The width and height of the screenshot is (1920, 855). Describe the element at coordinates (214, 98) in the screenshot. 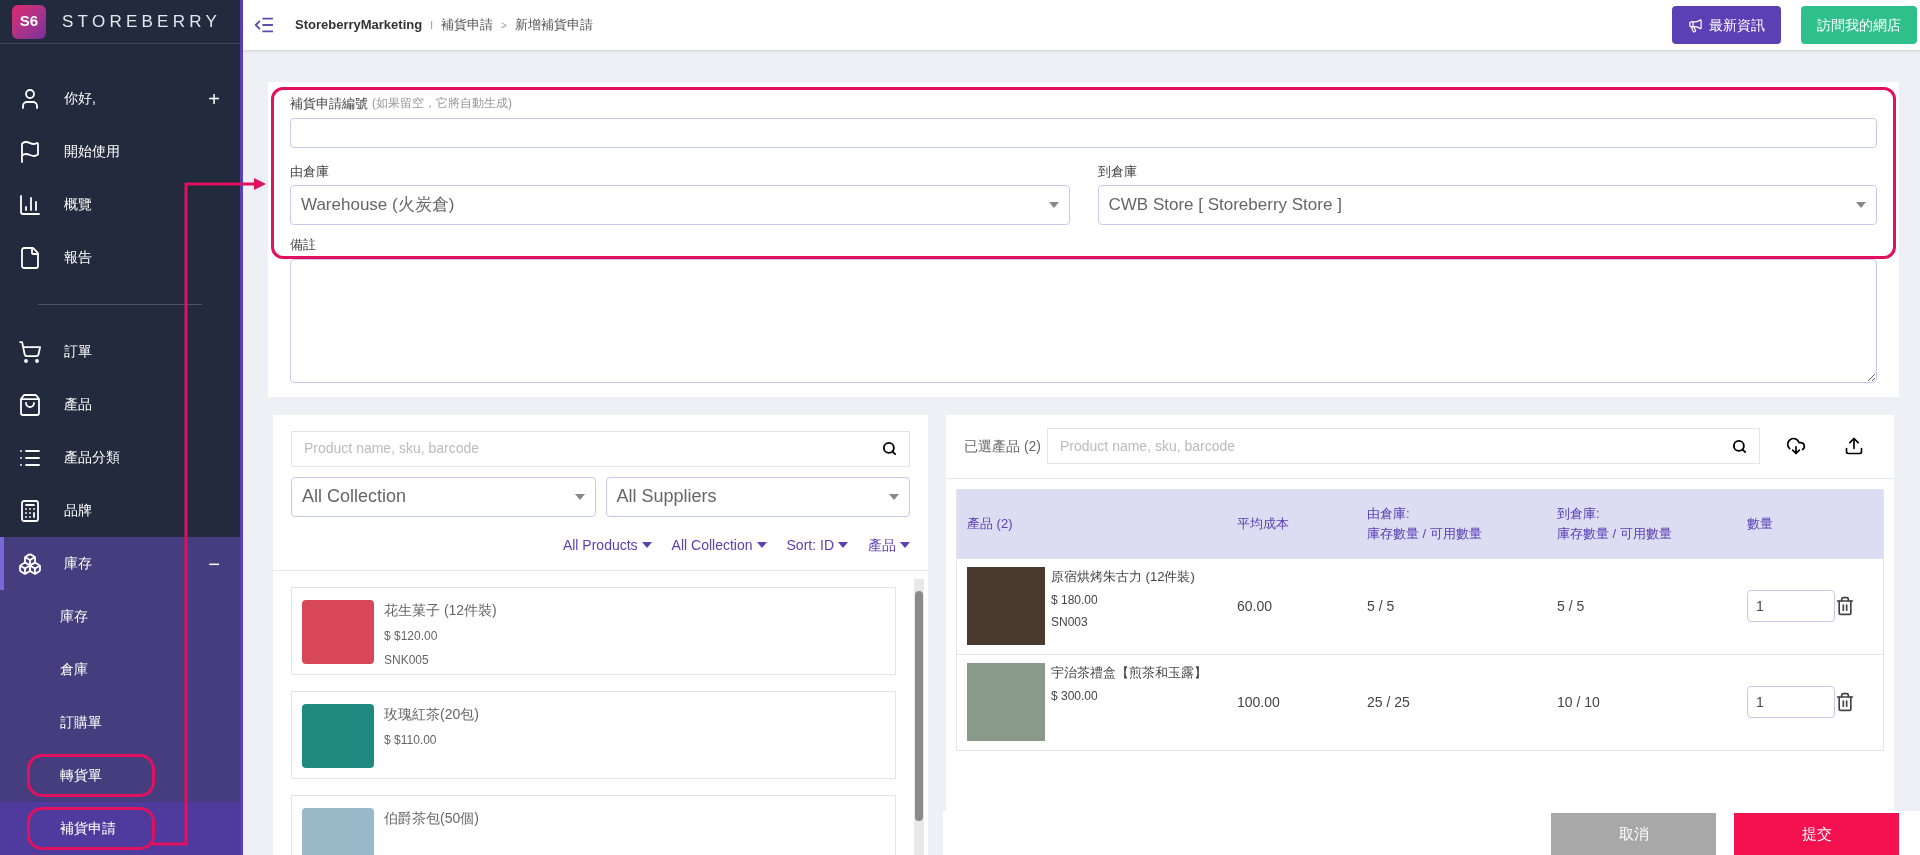

I see `toggle-icon: +` at that location.